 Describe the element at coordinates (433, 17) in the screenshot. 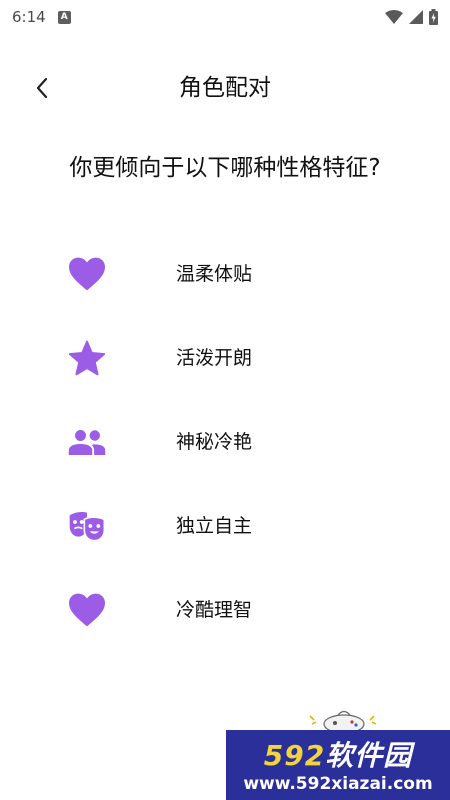

I see `battery-icon` at that location.